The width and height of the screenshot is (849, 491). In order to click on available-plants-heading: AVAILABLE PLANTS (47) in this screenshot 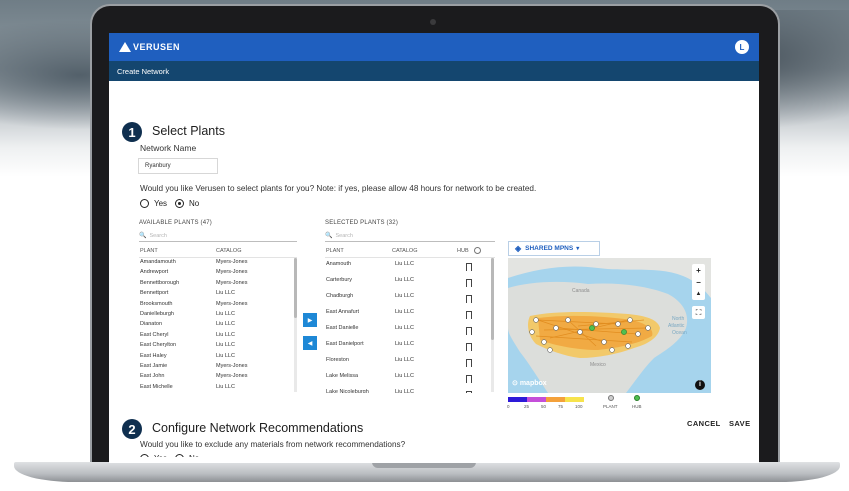, I will do `click(176, 223)`.